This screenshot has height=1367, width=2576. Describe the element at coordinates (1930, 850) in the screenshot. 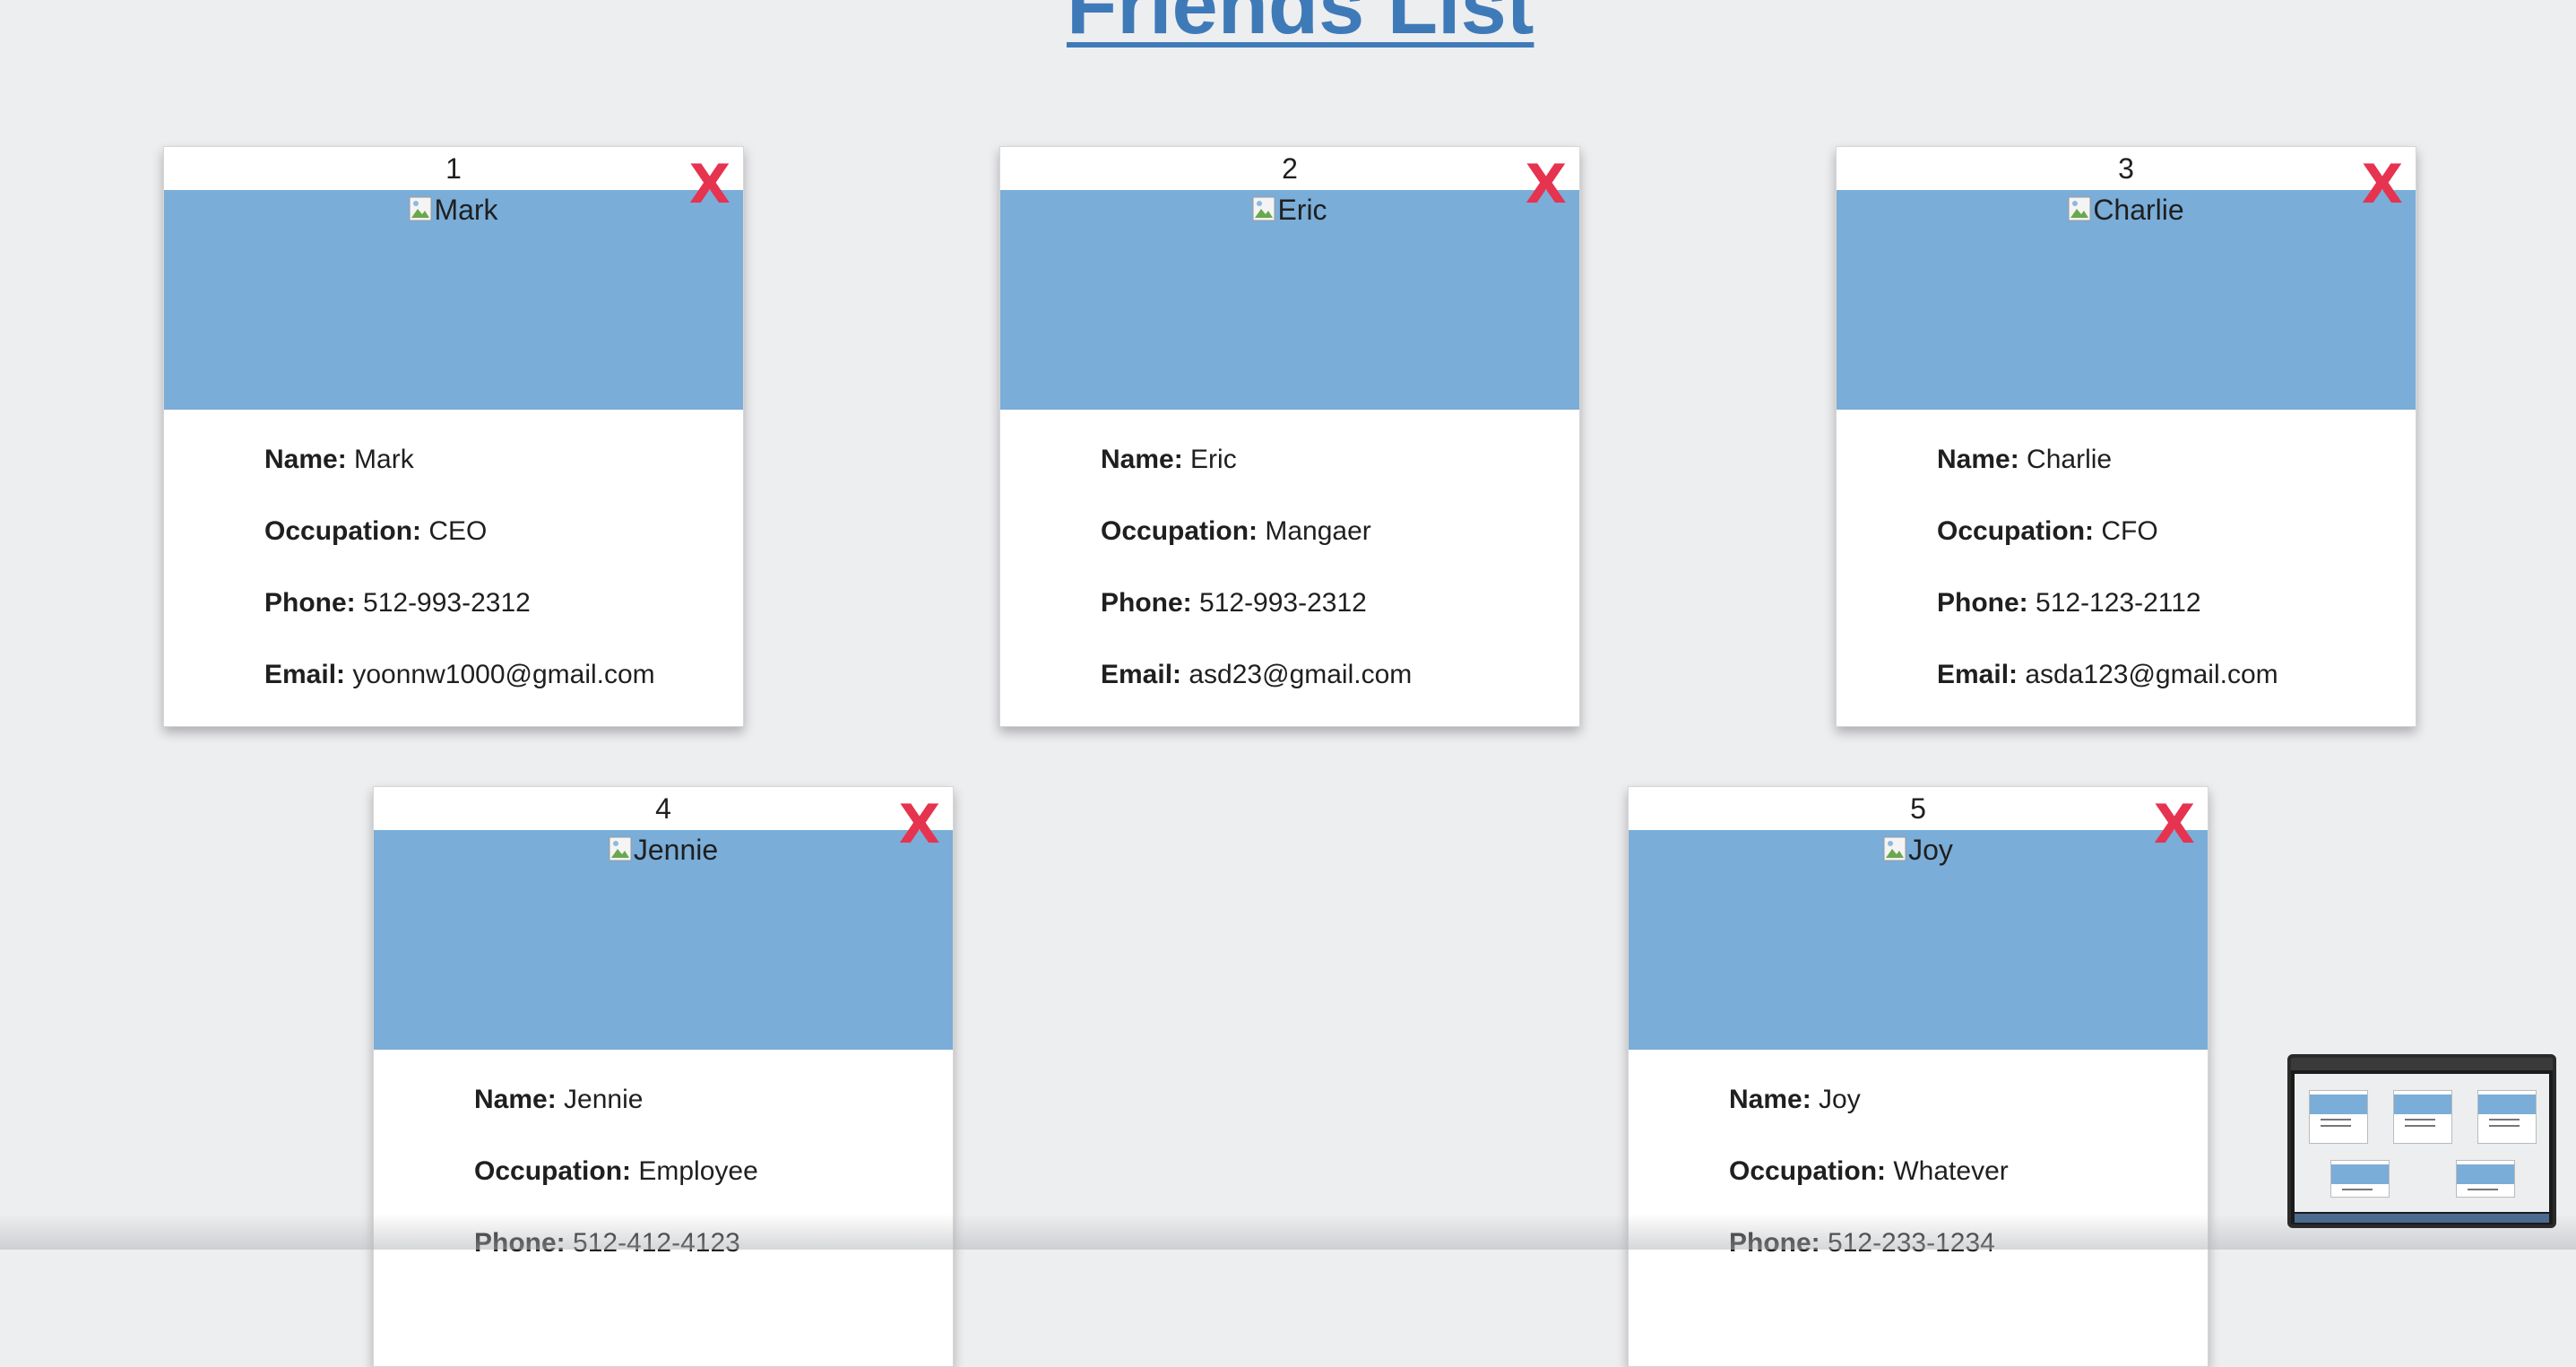

I see `photo-alt-text: Joy` at that location.